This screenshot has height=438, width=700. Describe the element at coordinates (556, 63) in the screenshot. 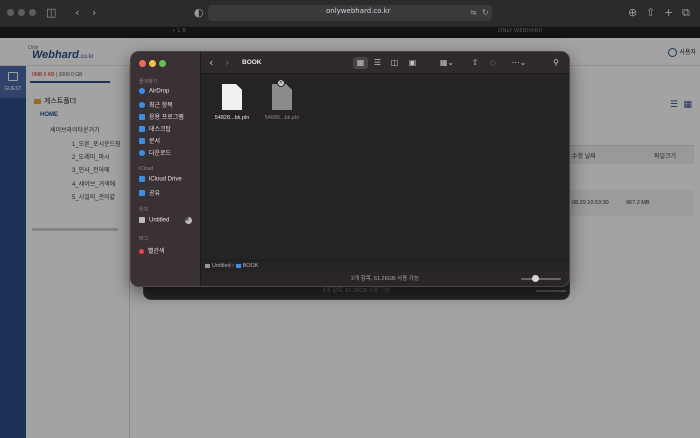

I see `search-icon: ⚲` at that location.